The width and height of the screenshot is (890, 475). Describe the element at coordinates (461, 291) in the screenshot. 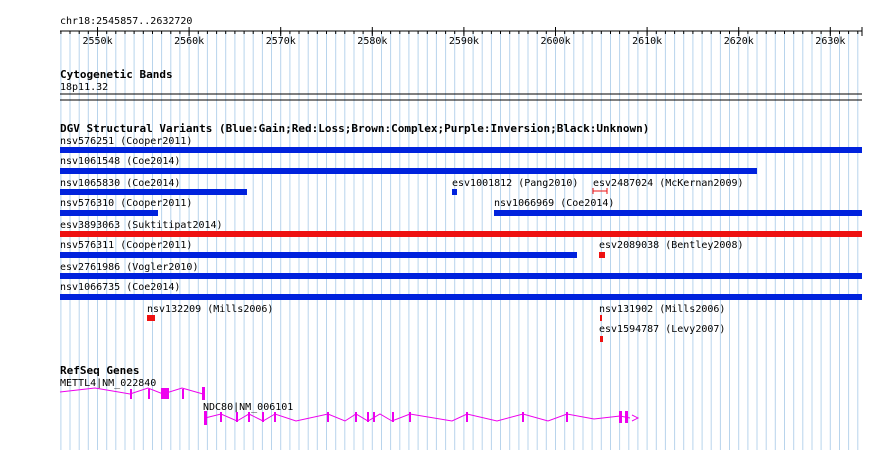

I see `dgv-feature: nsv1066735 (Coe2014)` at that location.